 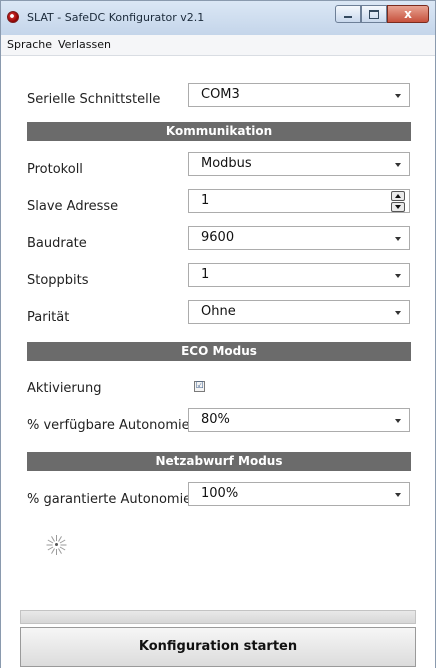 What do you see at coordinates (348, 17) in the screenshot?
I see `minimize-icon` at bounding box center [348, 17].